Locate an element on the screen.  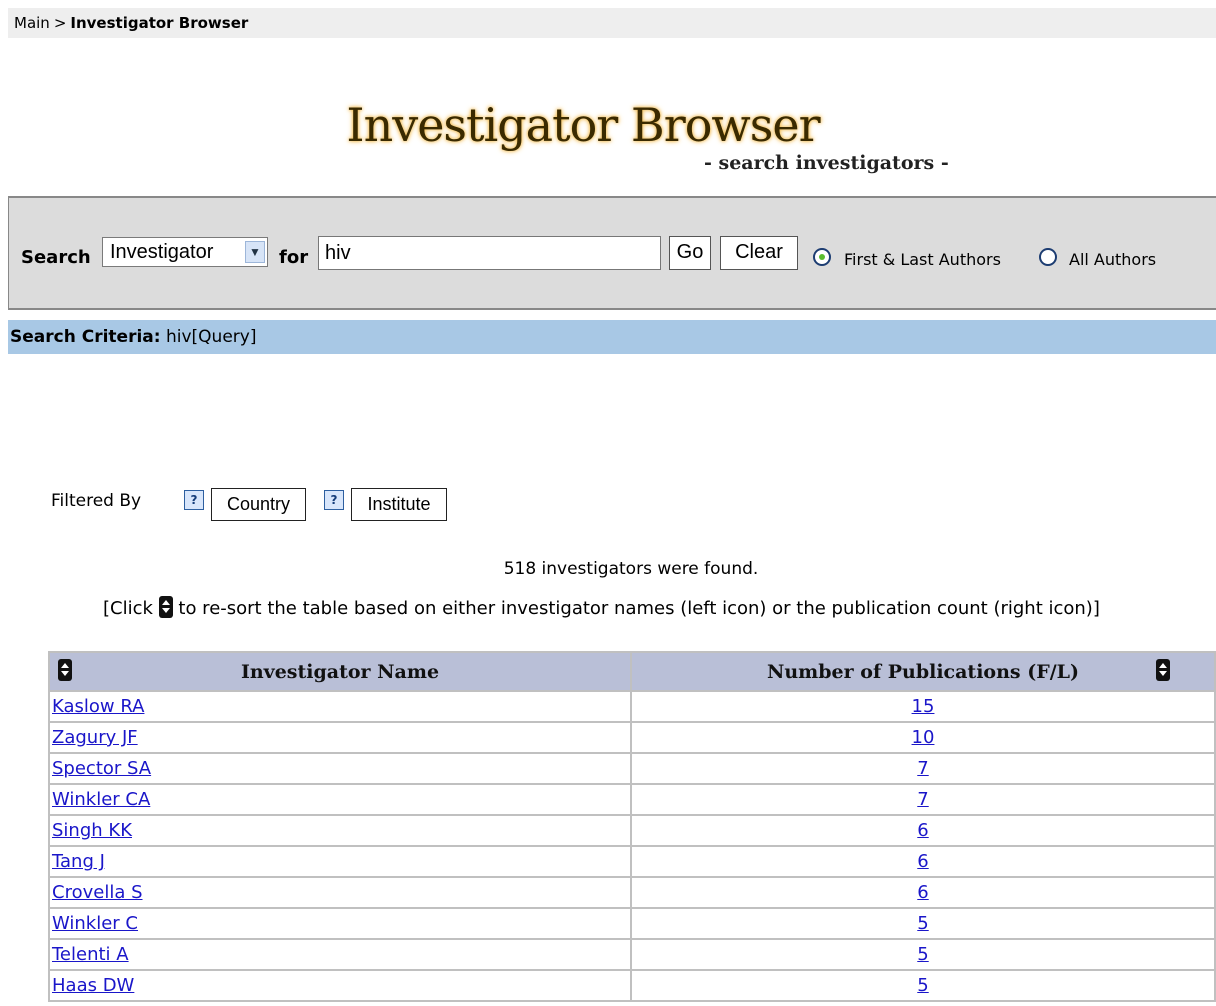
all-authors-label: All Authors is located at coordinates (1112, 259).